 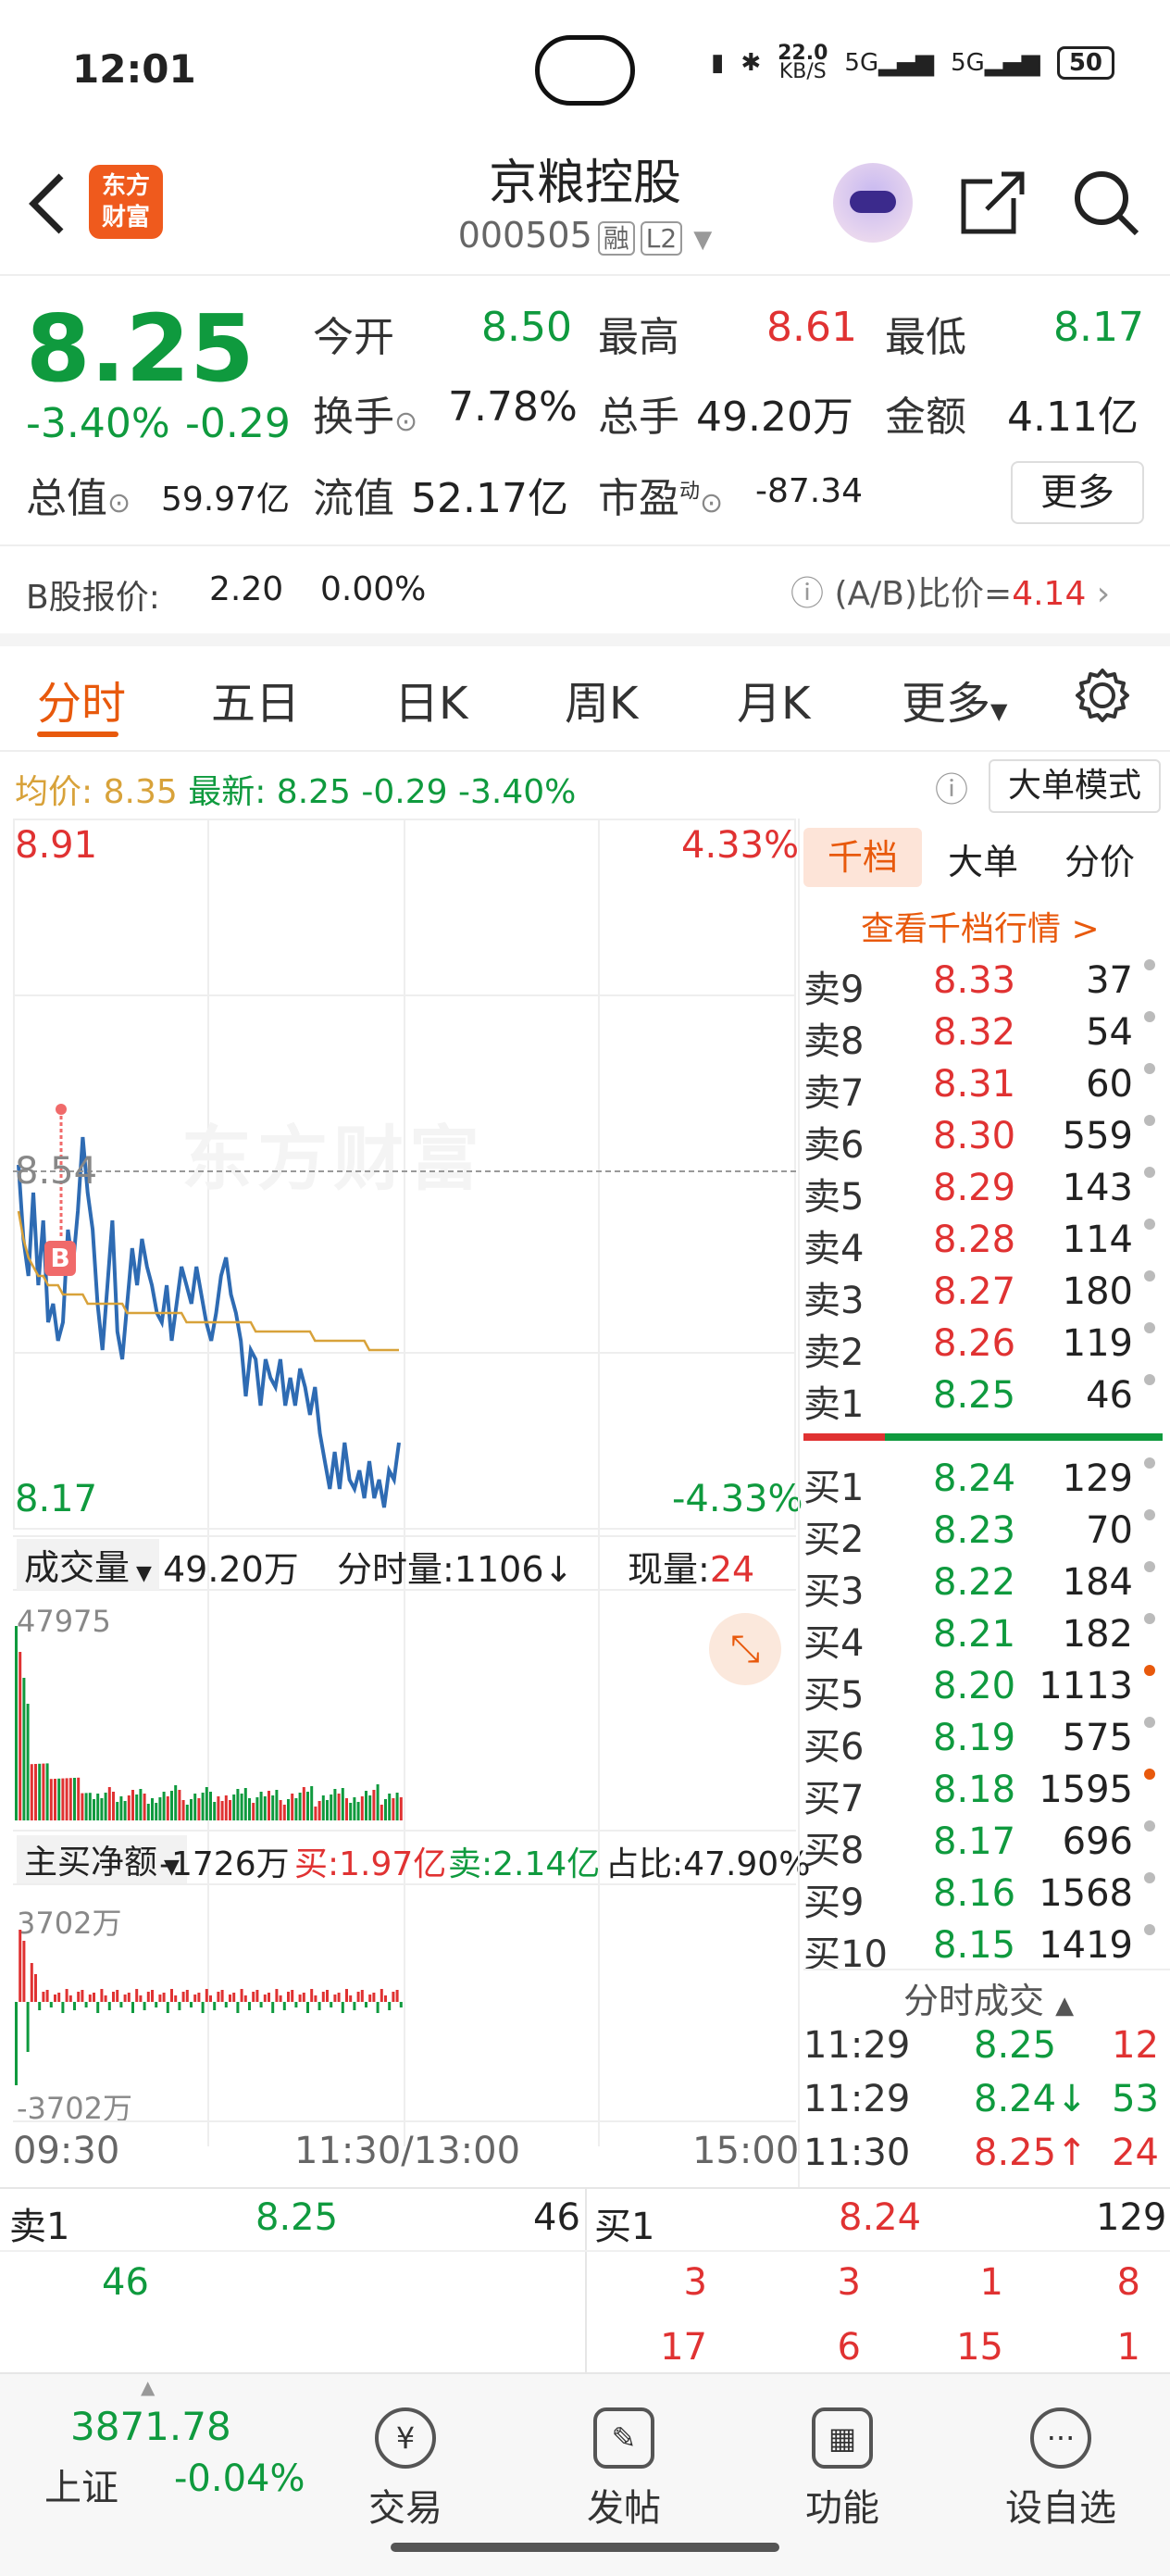 What do you see at coordinates (981, 1691) in the screenshot?
I see `bid-row: 买5 8.20 1113` at bounding box center [981, 1691].